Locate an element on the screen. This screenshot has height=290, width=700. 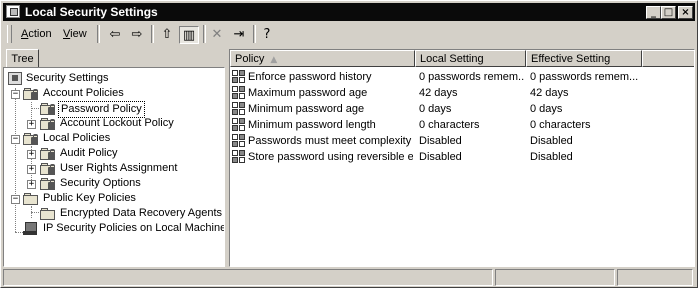
menu-action: Action is located at coordinates (36, 34).